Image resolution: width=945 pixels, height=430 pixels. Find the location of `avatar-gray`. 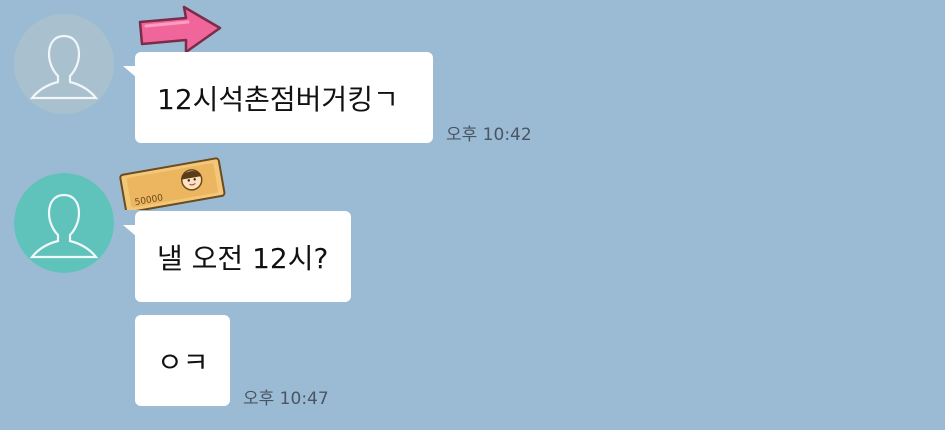

avatar-gray is located at coordinates (64, 64).